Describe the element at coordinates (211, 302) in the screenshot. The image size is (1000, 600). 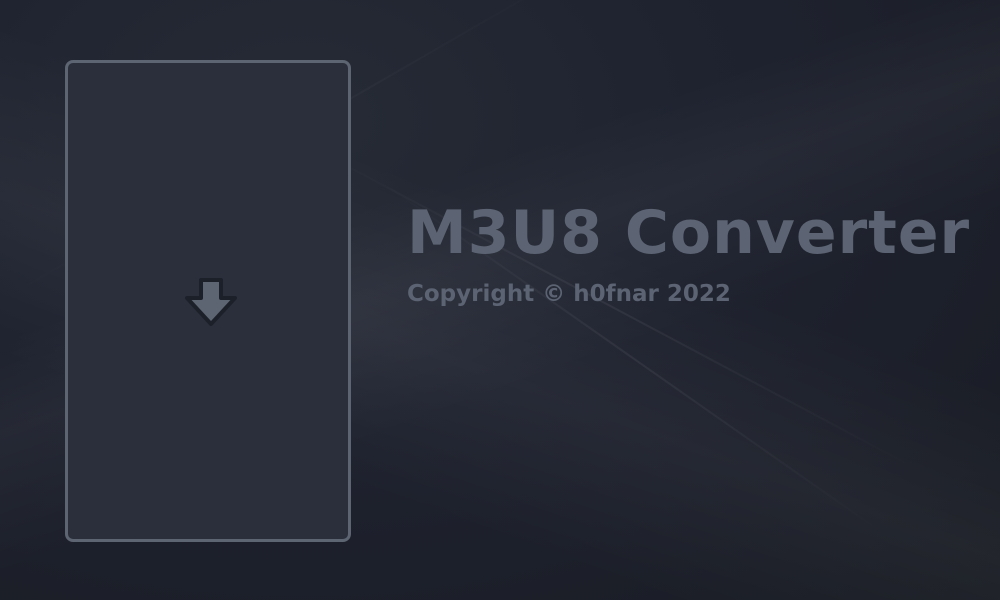
I see `download-arrow-icon` at that location.